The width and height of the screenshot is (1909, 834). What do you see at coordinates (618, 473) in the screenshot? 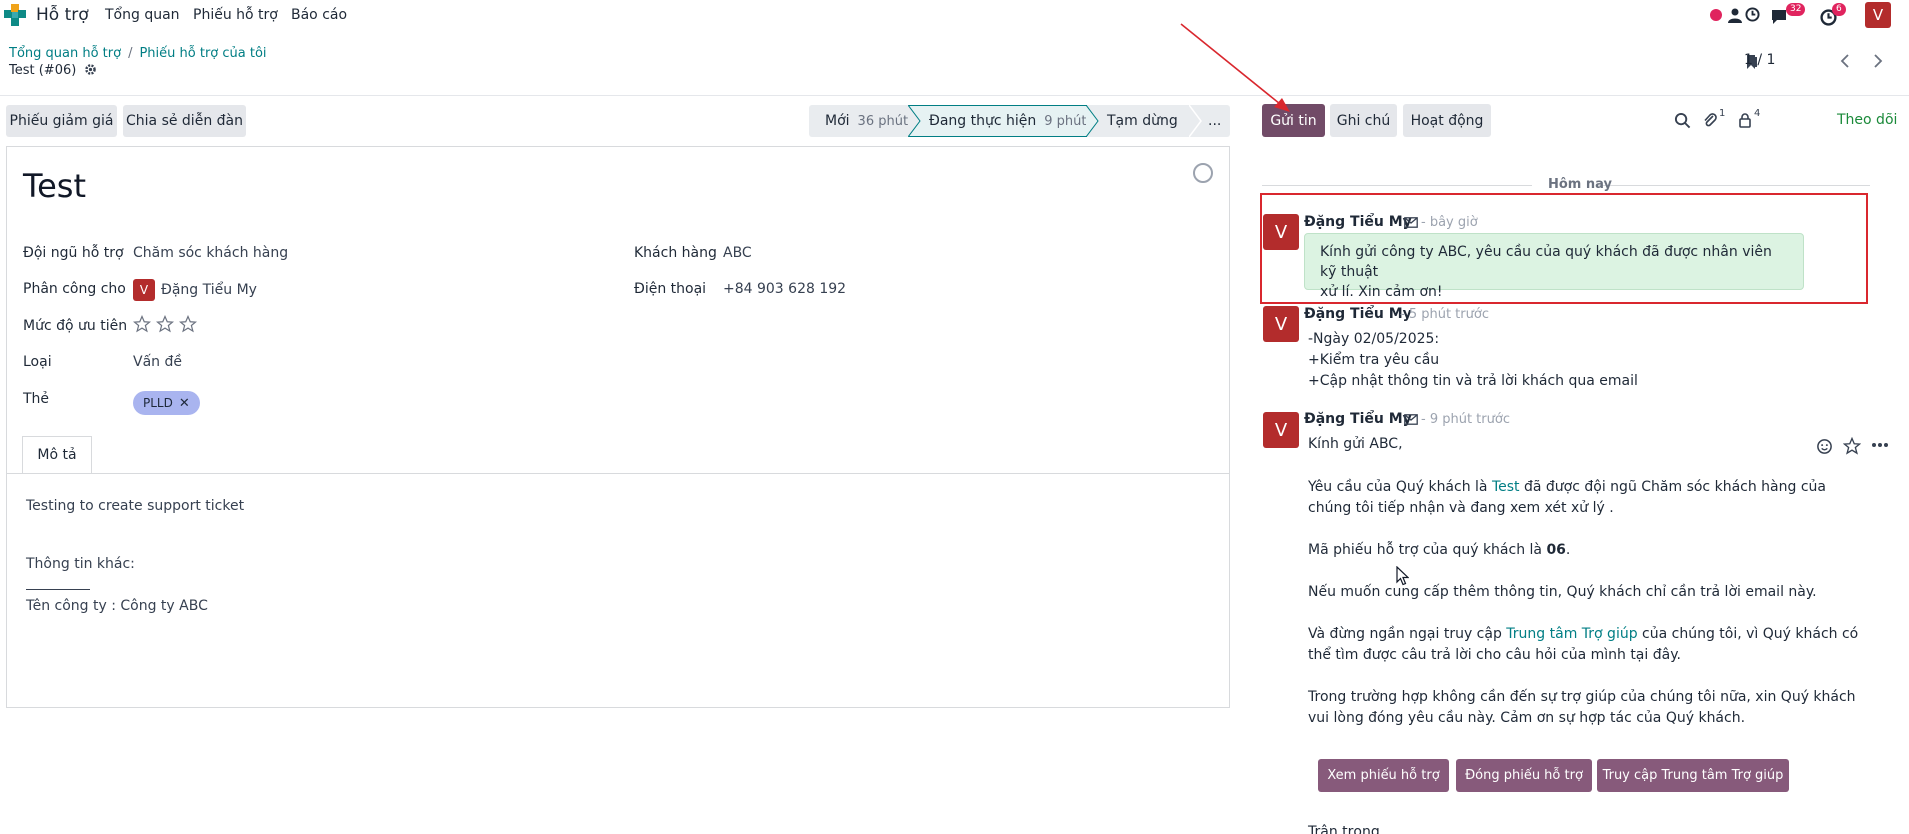
I see `tab-divider` at bounding box center [618, 473].